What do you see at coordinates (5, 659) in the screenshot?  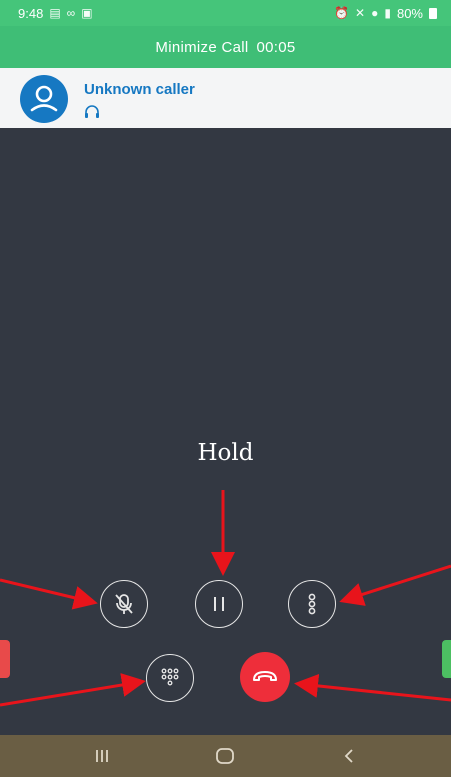 I see `left-side-tab` at bounding box center [5, 659].